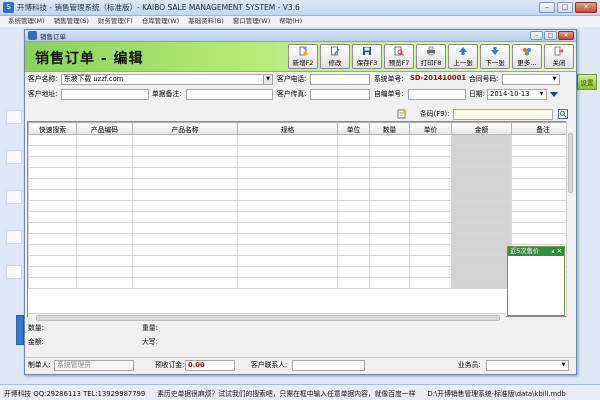 Image resolution: width=600 pixels, height=400 pixels. What do you see at coordinates (547, 7) in the screenshot?
I see `minimize-icon: –` at bounding box center [547, 7].